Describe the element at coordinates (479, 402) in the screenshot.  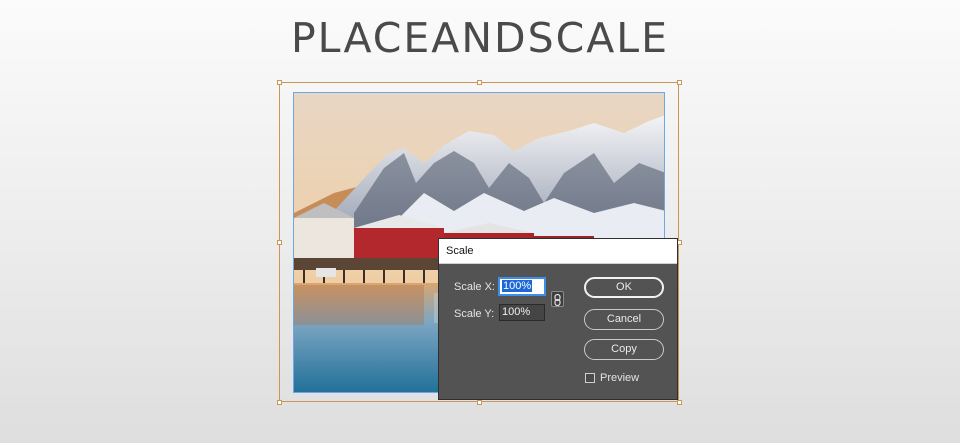
I see `resize-handle-bottom-center` at that location.